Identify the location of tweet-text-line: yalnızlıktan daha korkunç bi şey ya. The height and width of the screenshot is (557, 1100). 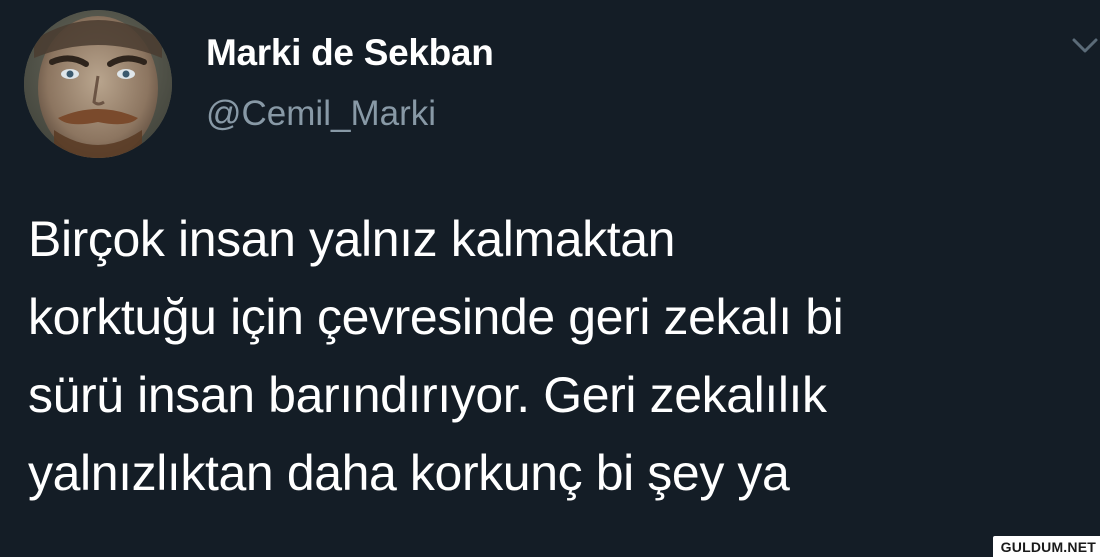
(409, 473).